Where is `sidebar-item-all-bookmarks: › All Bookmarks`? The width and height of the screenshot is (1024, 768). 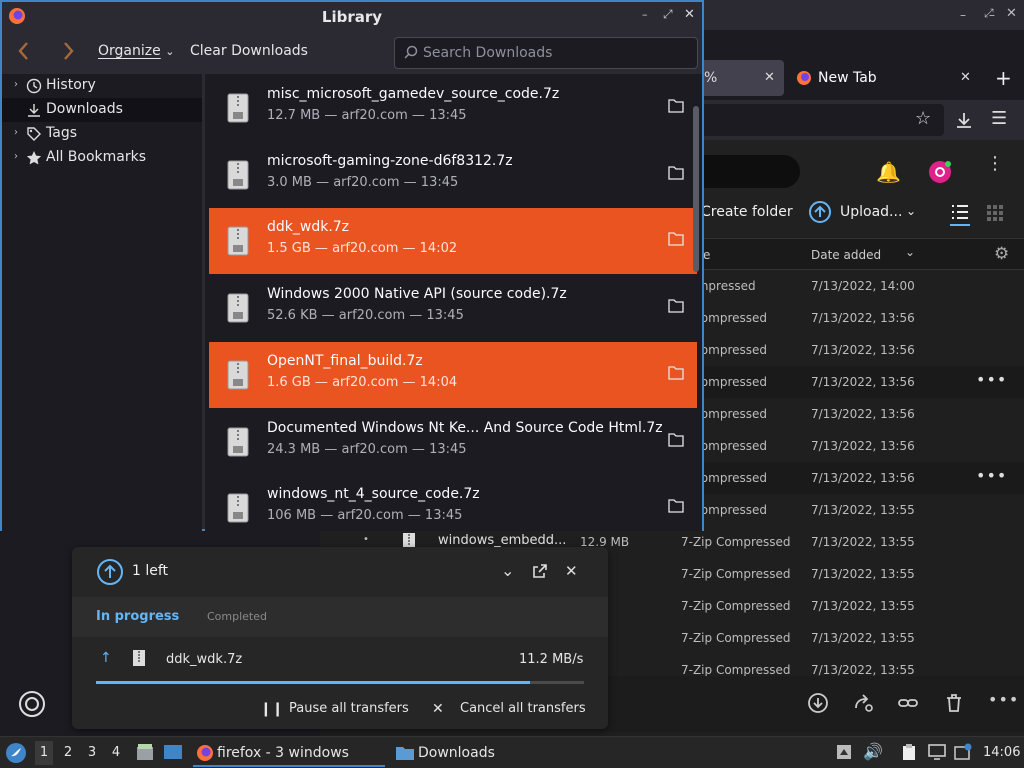 sidebar-item-all-bookmarks: › All Bookmarks is located at coordinates (102, 158).